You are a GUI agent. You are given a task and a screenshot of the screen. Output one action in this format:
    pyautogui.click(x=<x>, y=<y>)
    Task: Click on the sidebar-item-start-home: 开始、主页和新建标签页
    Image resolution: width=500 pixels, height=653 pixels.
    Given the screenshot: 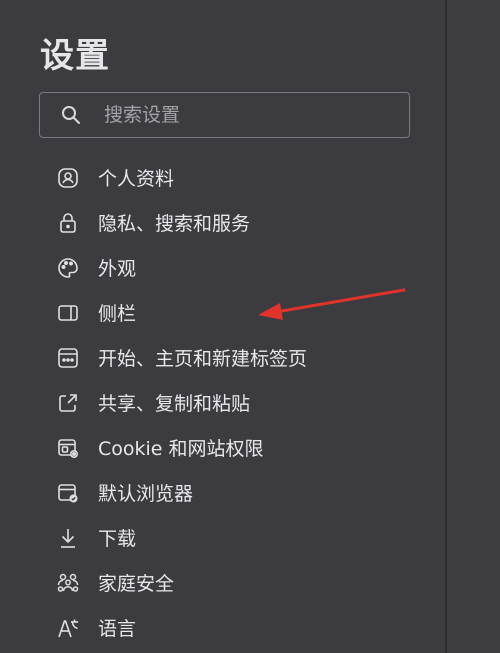 What is the action you would take?
    pyautogui.click(x=245, y=357)
    